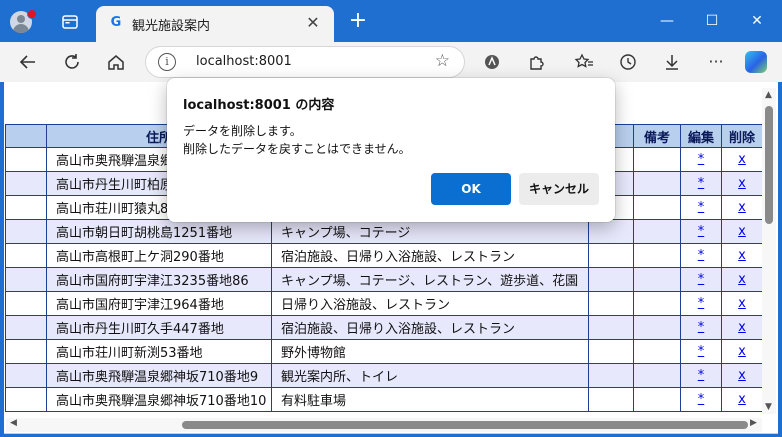 The width and height of the screenshot is (782, 437). I want to click on cancel-button: キャンセル, so click(559, 189).